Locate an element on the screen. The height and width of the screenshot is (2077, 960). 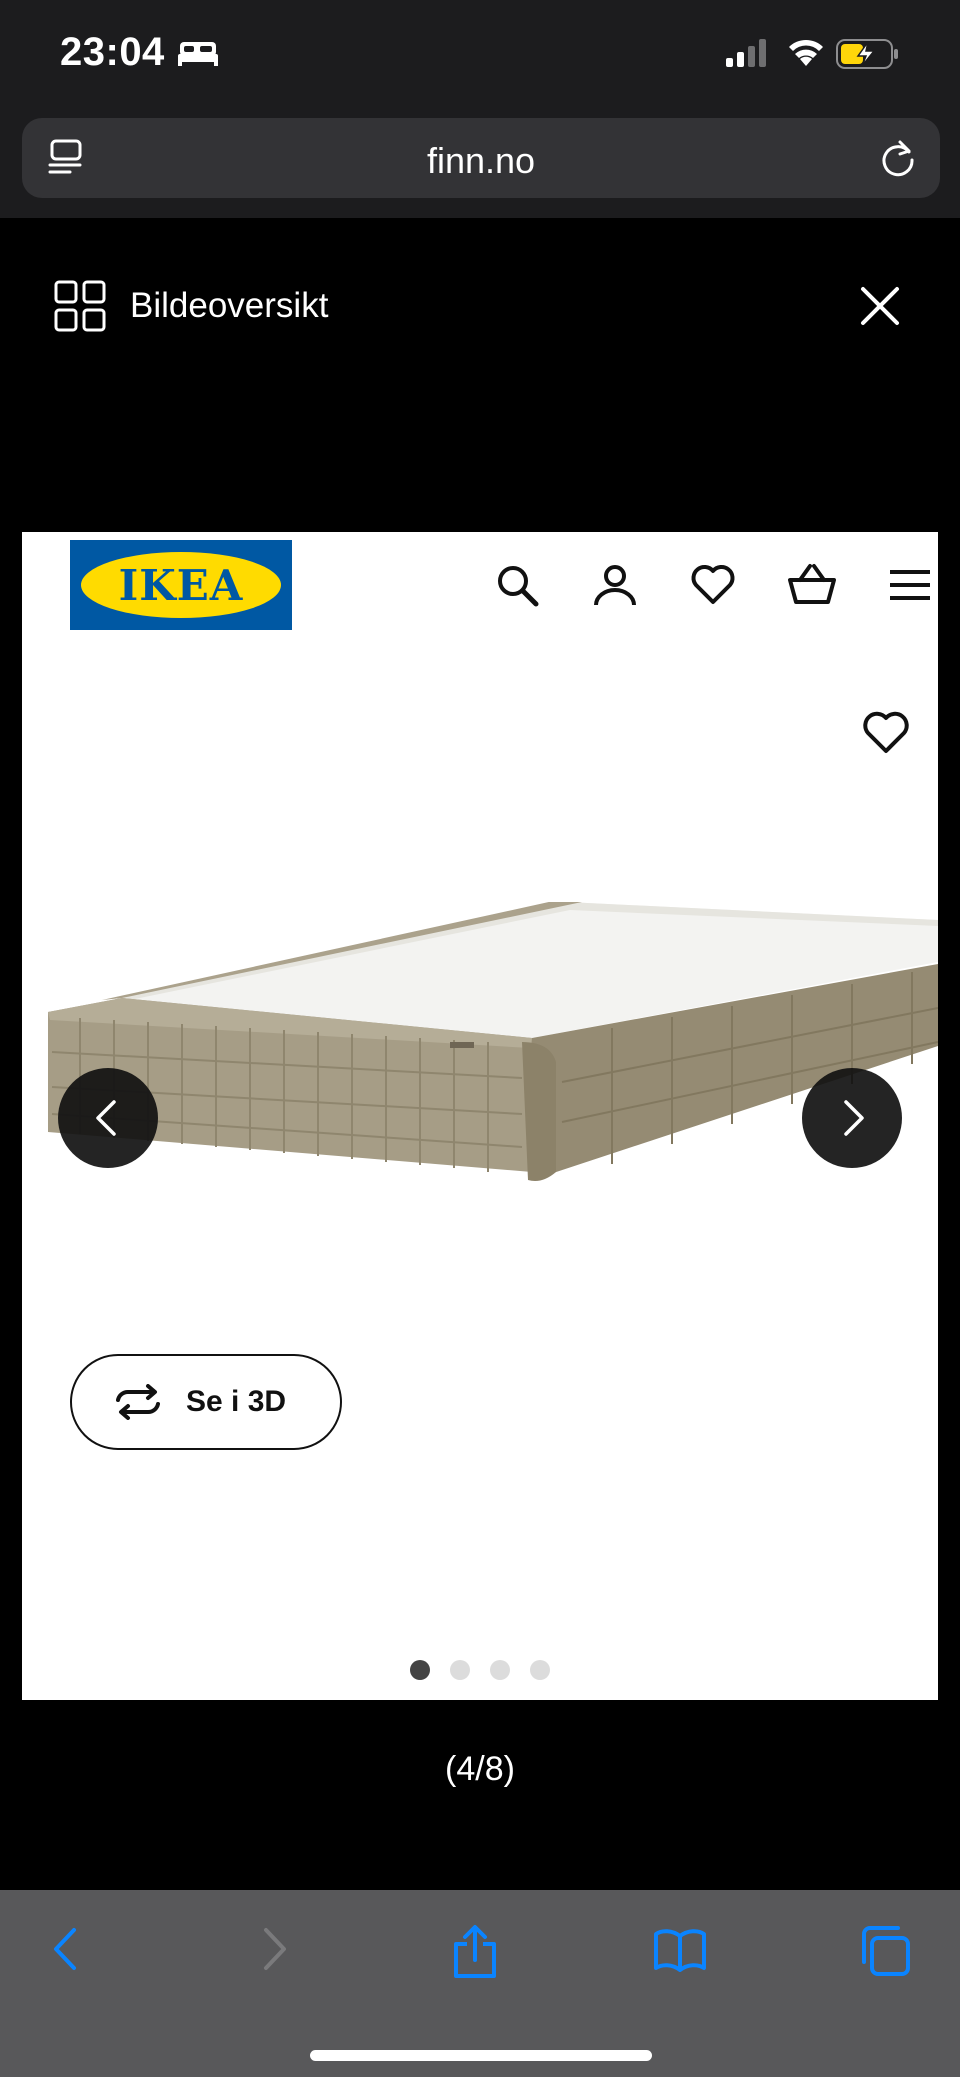
view-in-3d-label: Se i 3D is located at coordinates (236, 1401).